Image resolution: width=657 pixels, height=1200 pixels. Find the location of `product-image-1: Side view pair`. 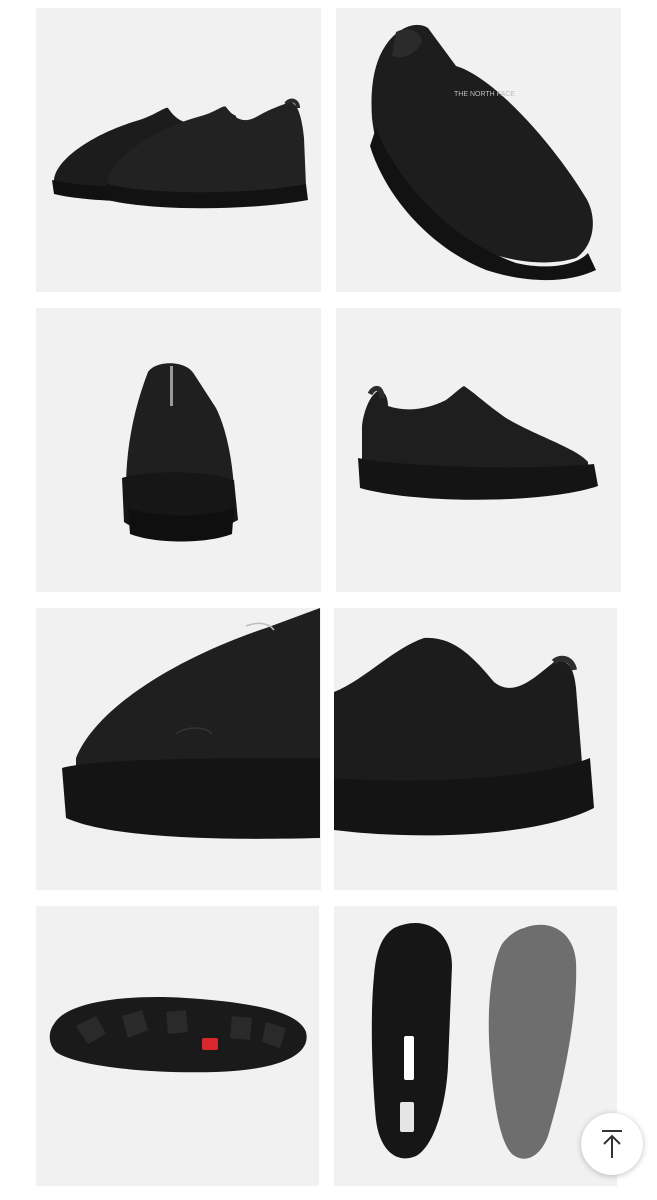

product-image-1: Side view pair is located at coordinates (178, 150).